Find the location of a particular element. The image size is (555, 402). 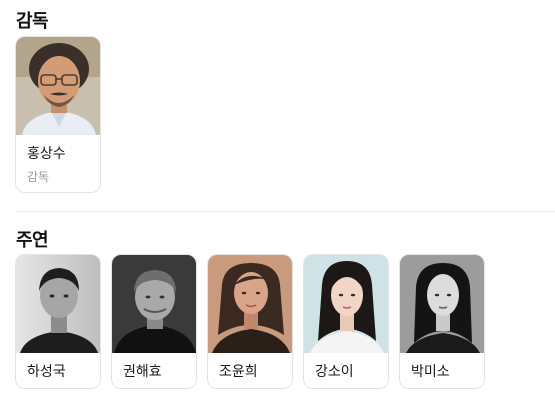

cast-card: 권해효 is located at coordinates (154, 321).